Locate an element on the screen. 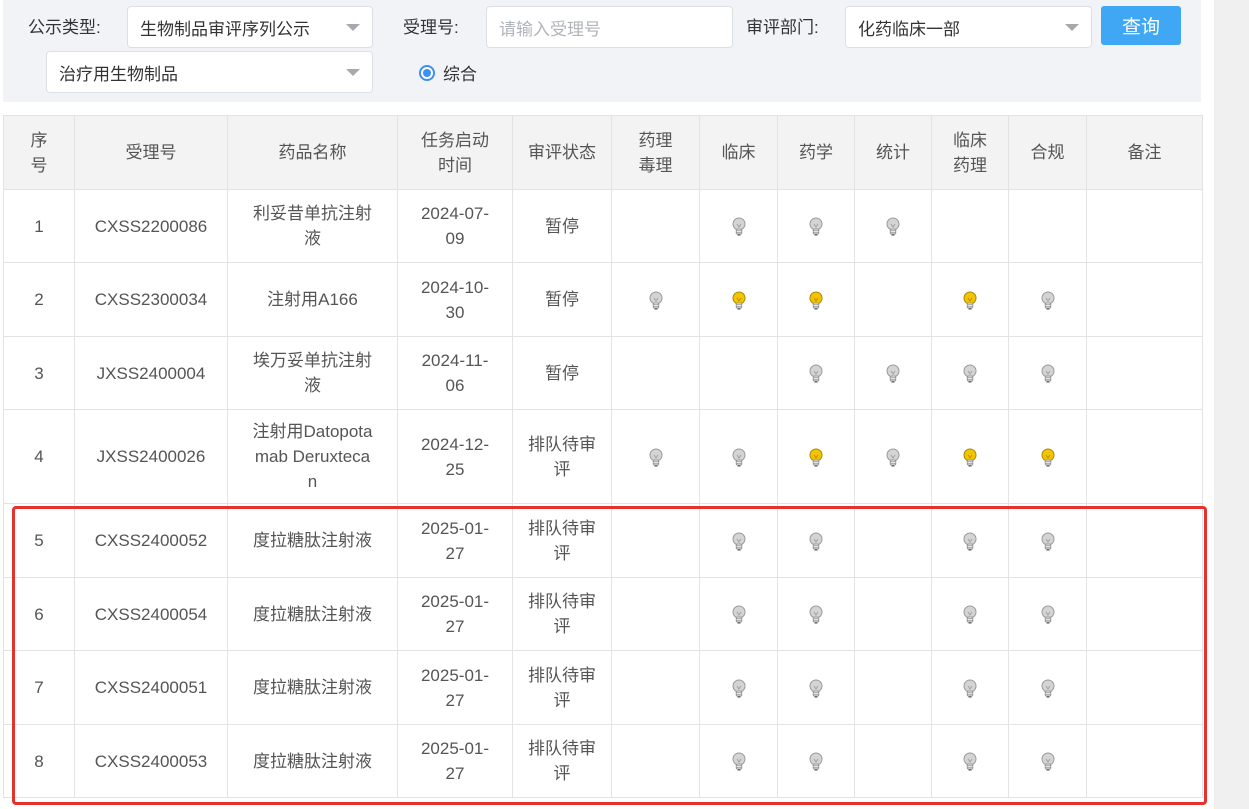  accept-no-label: 受理号: is located at coordinates (431, 27).